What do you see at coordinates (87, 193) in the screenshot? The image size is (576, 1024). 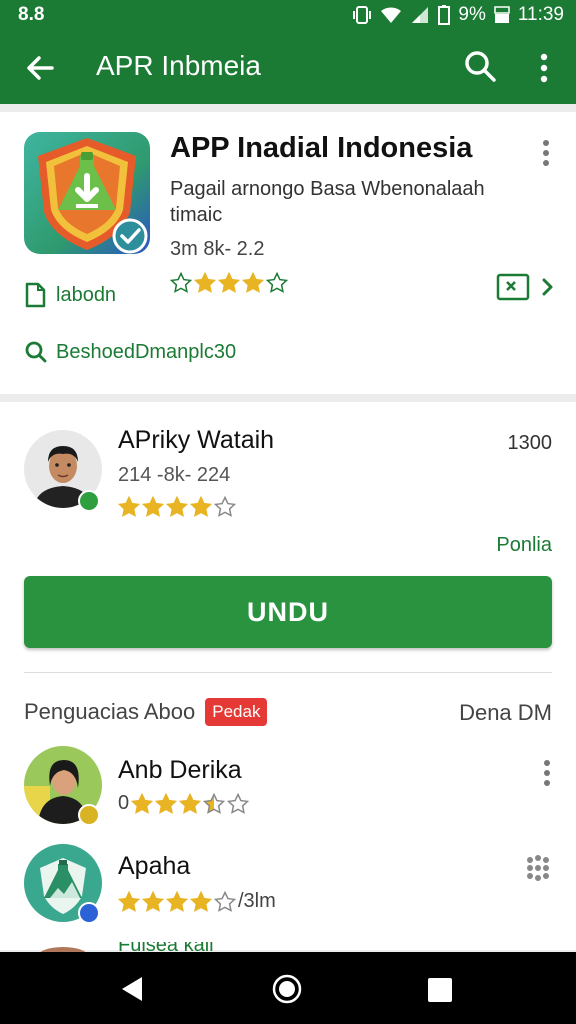 I see `app-icon` at bounding box center [87, 193].